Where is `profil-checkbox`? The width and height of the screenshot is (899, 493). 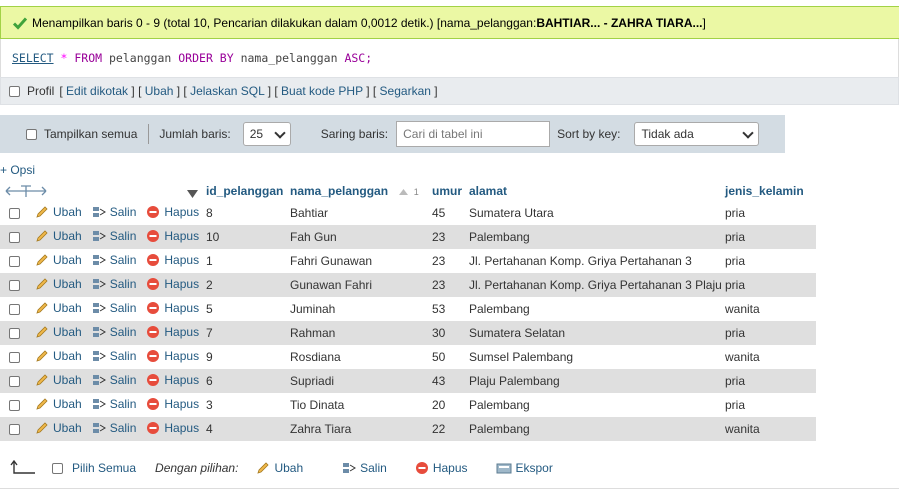
profil-checkbox is located at coordinates (14, 91).